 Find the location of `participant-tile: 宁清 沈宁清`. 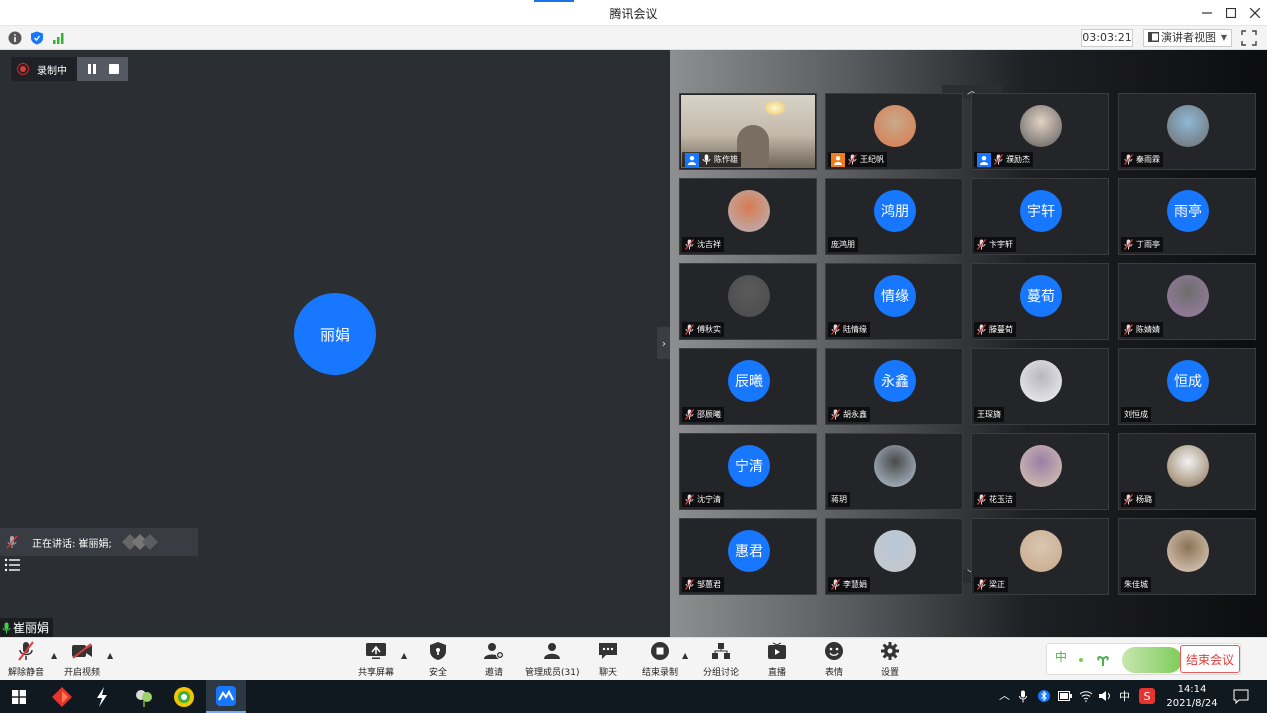

participant-tile: 宁清 沈宁清 is located at coordinates (748, 471).